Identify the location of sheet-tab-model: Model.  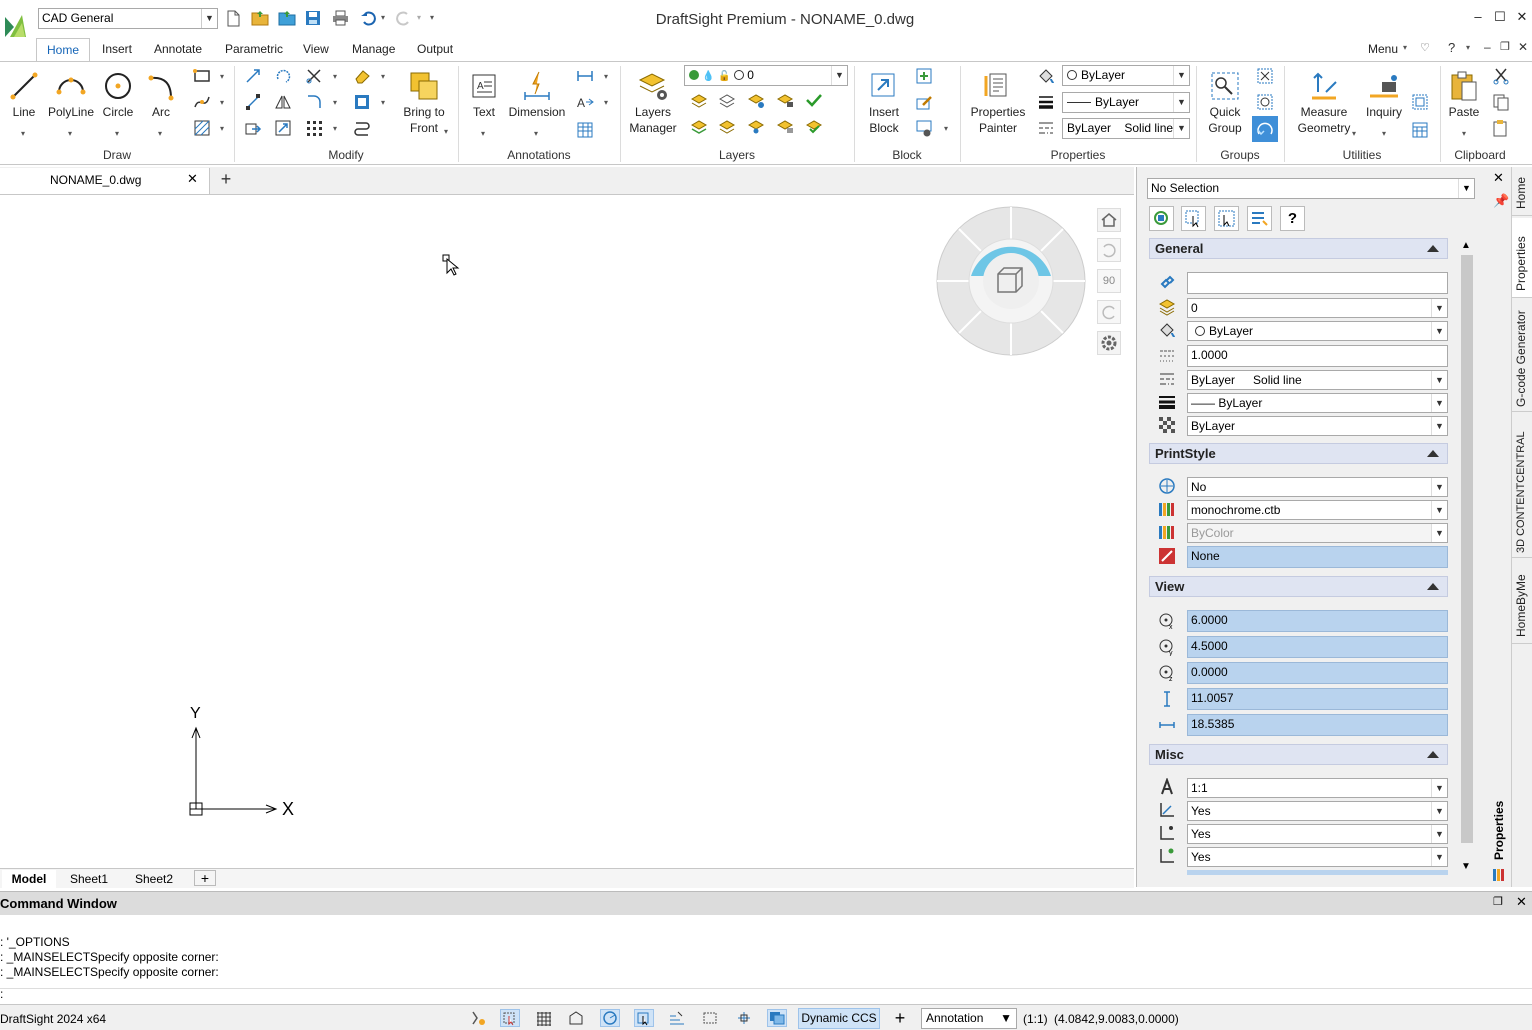
(29, 879).